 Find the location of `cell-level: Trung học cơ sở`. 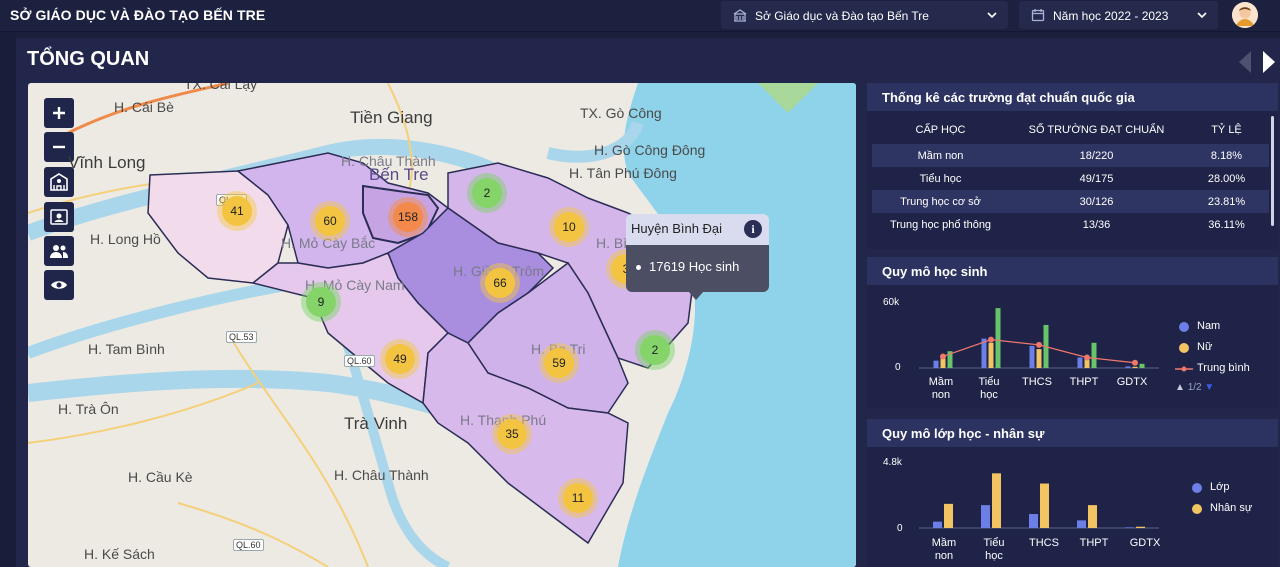

cell-level: Trung học cơ sở is located at coordinates (940, 201).